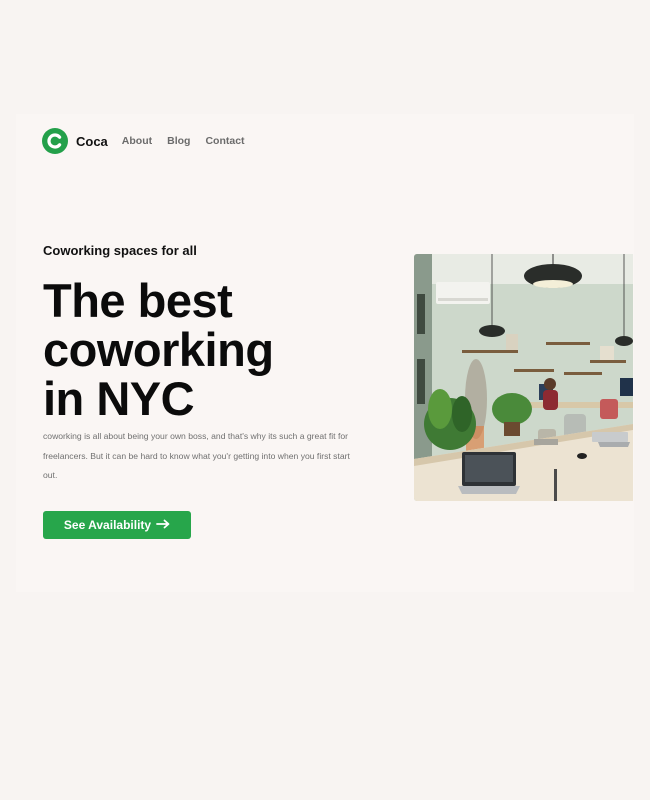  I want to click on headline-line-2: coworking, so click(158, 349).